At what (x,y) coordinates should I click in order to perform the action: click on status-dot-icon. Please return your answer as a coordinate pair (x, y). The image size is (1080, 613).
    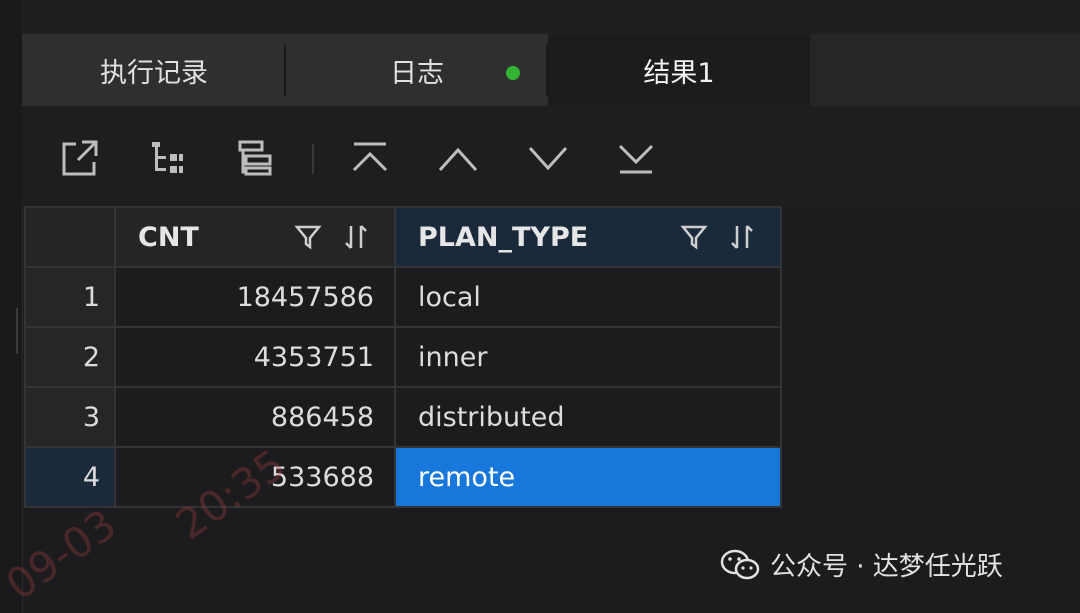
    Looking at the image, I should click on (513, 73).